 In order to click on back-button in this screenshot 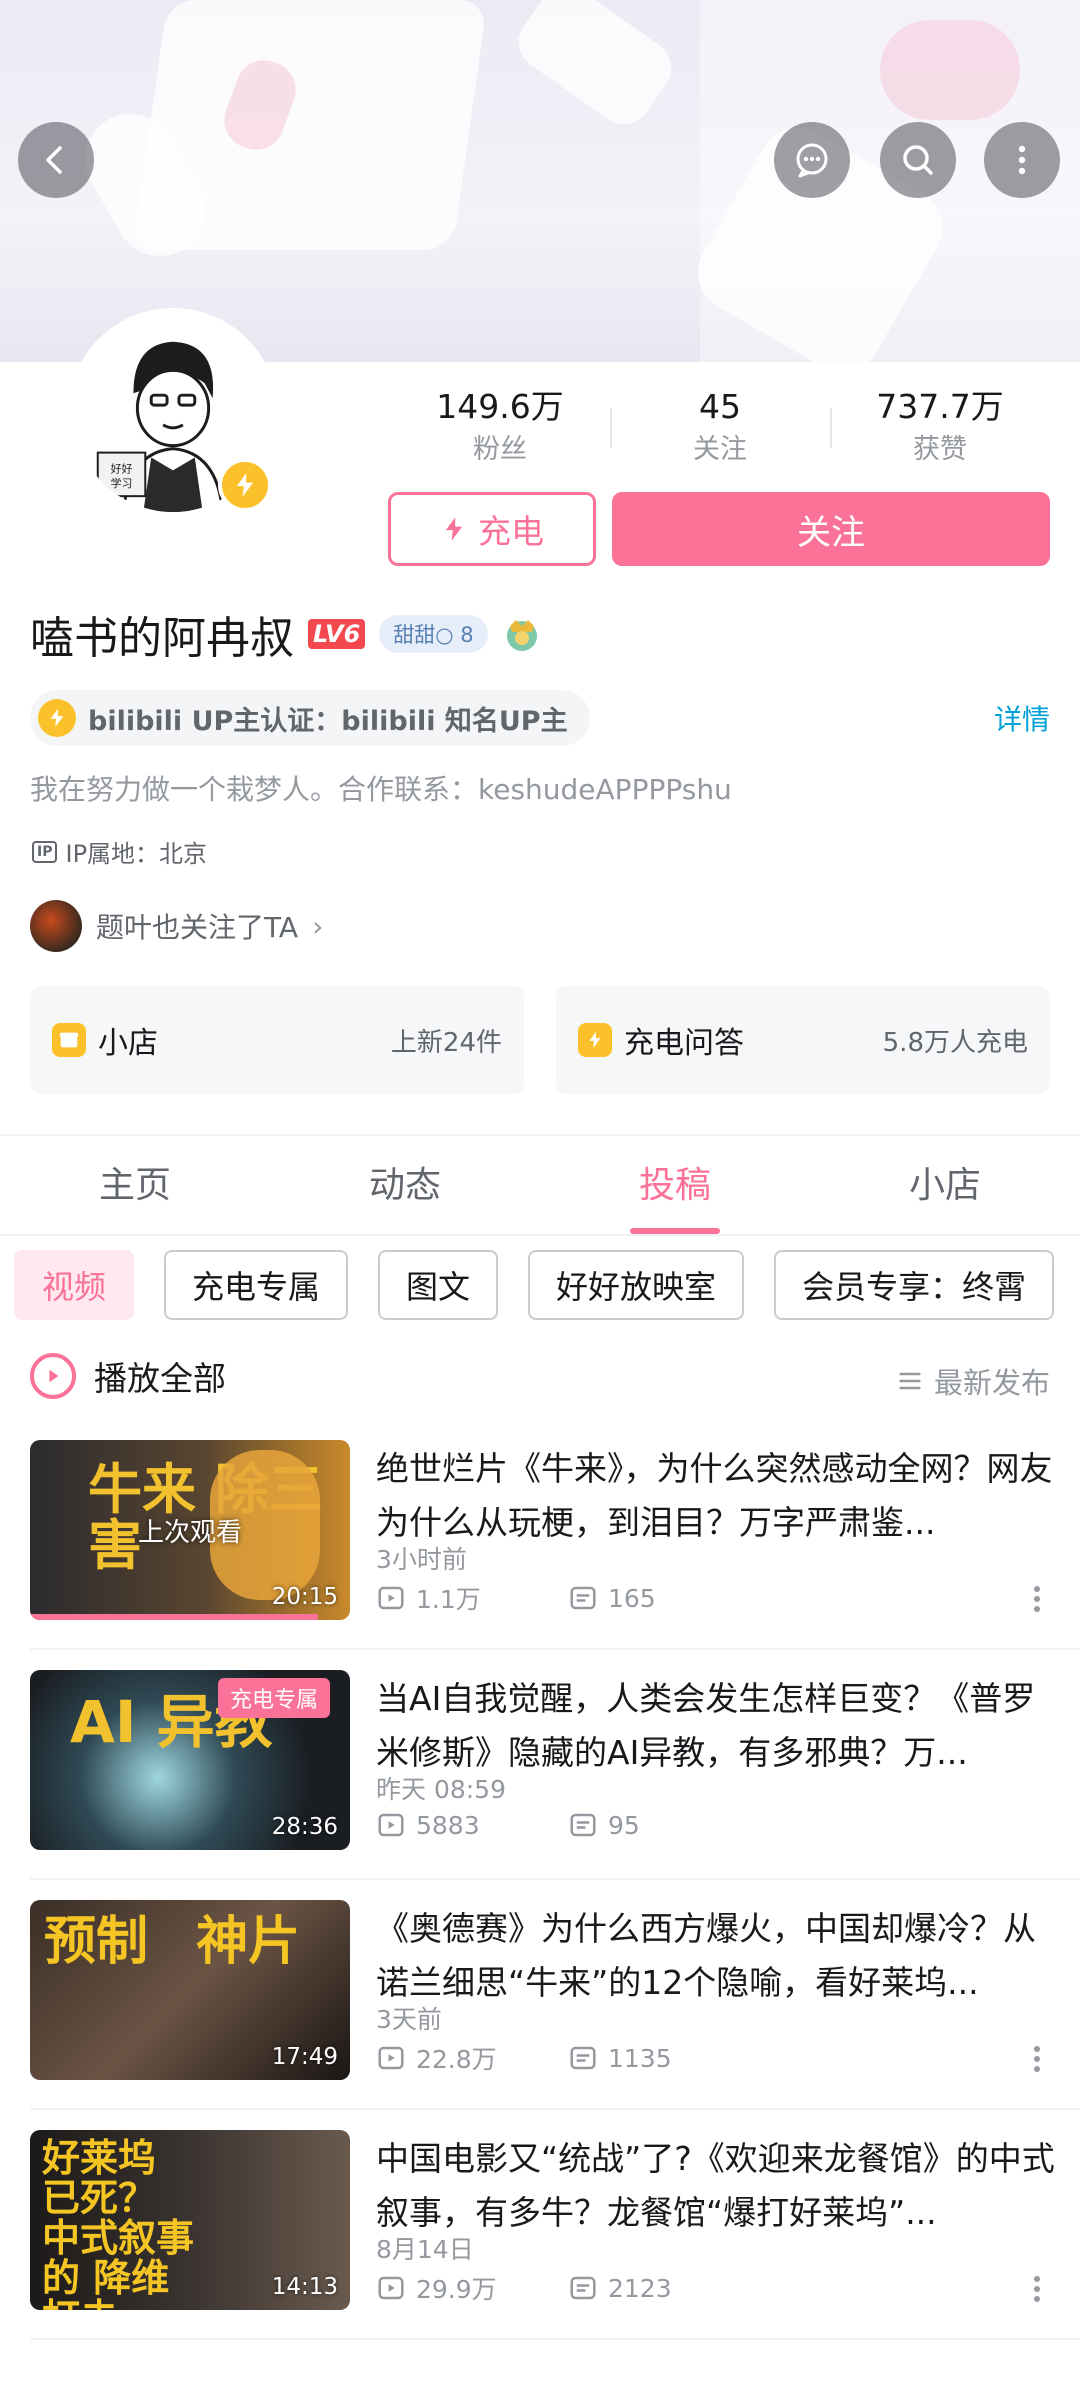, I will do `click(56, 160)`.